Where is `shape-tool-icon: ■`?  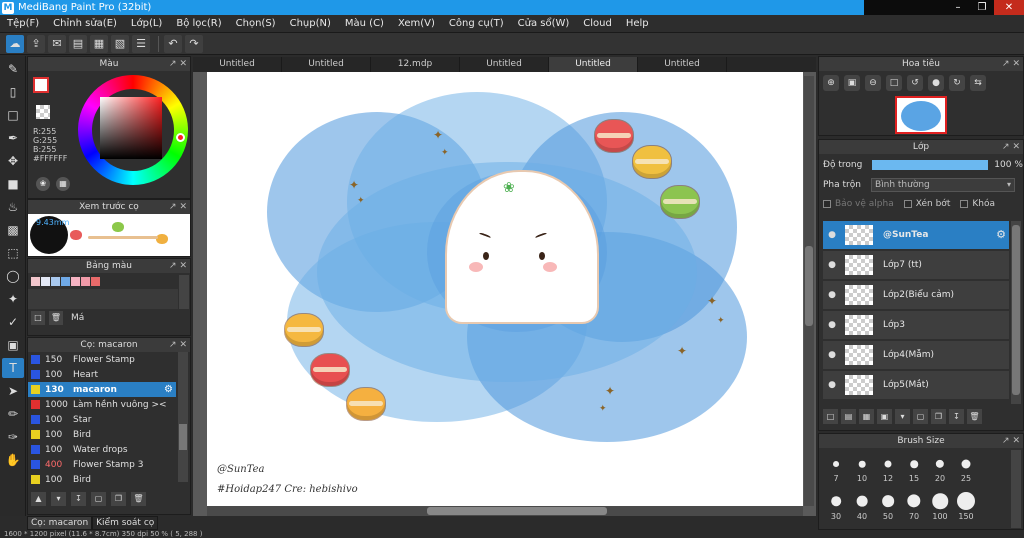 shape-tool-icon: ■ is located at coordinates (13, 184).